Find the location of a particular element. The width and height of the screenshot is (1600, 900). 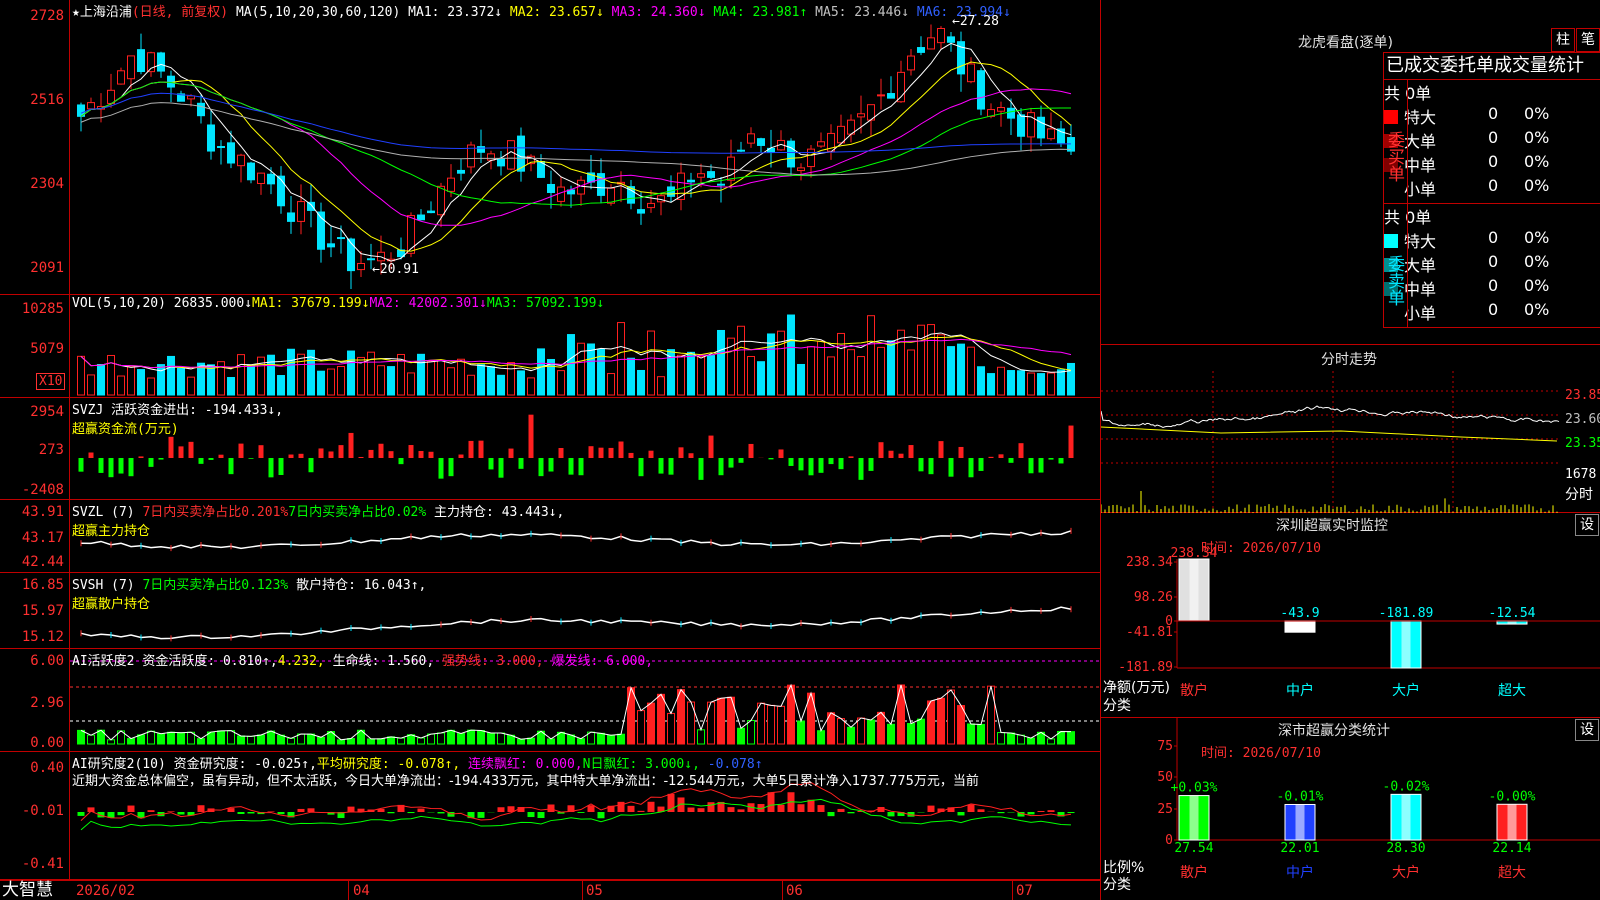

bar-highlight is located at coordinates (1300, 626).